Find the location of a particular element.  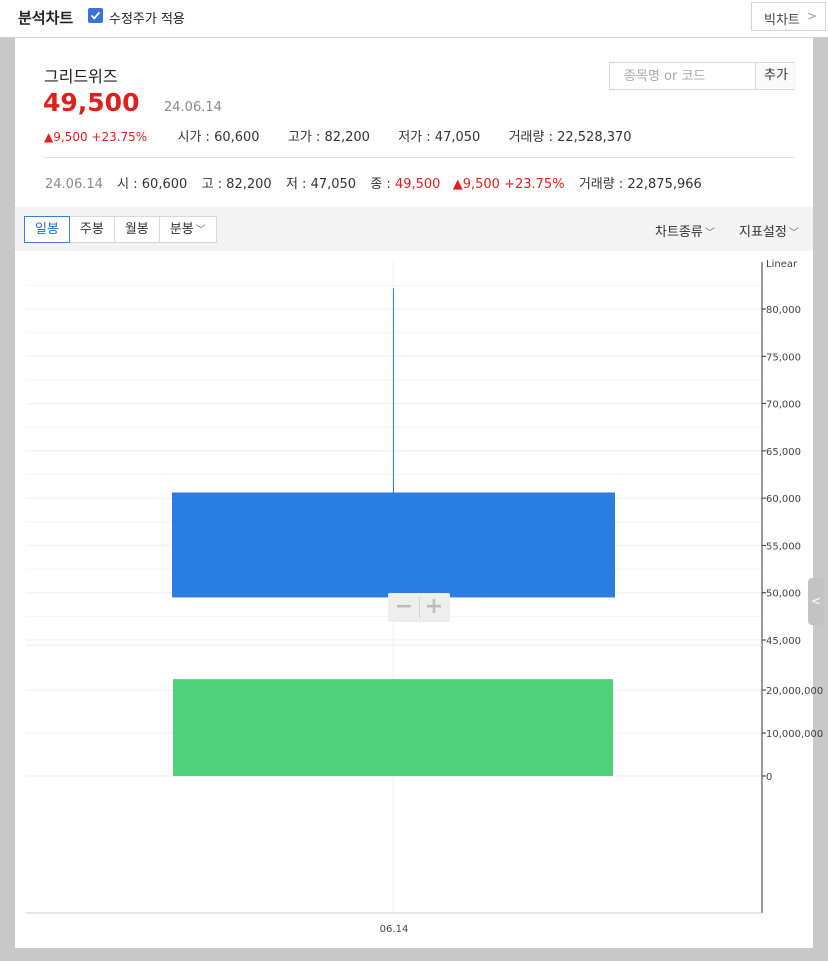

zoom-out-button: − is located at coordinates (404, 607).